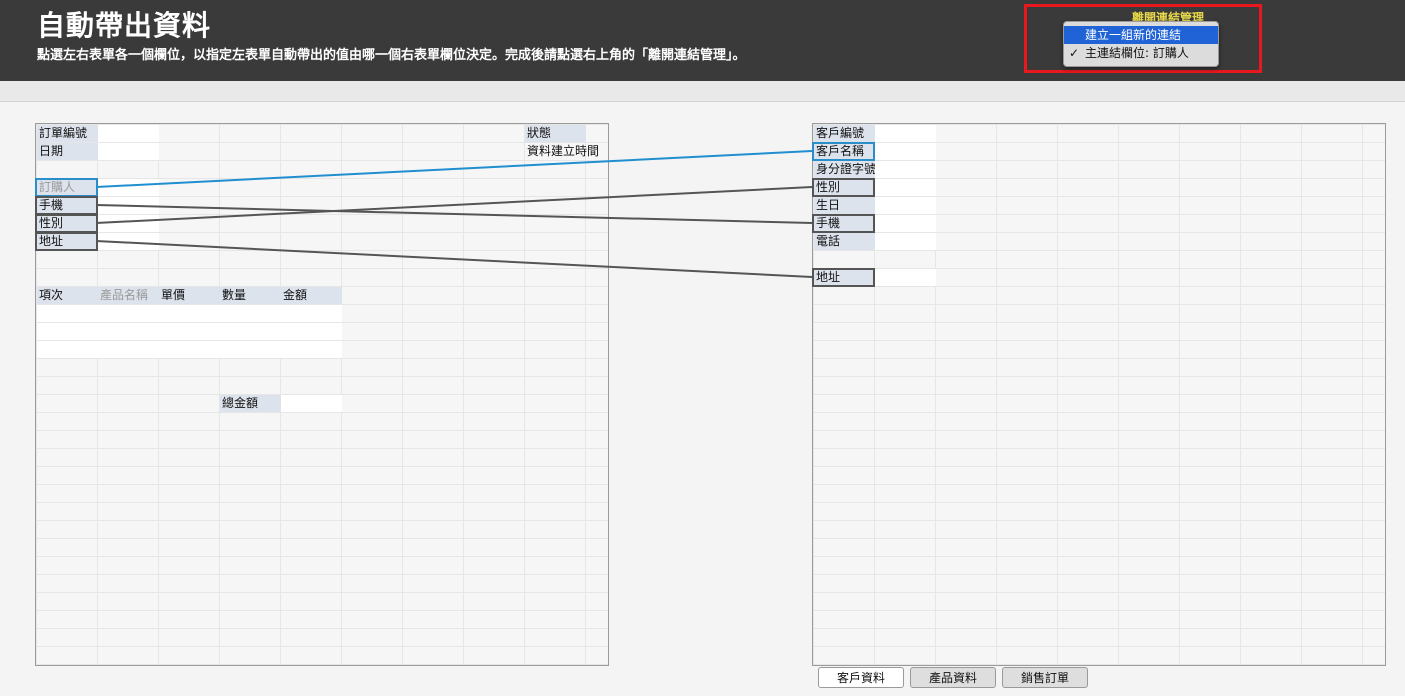 This screenshot has height=696, width=1405. Describe the element at coordinates (953, 677) in the screenshot. I see `tab-product-data: 產品資料` at that location.